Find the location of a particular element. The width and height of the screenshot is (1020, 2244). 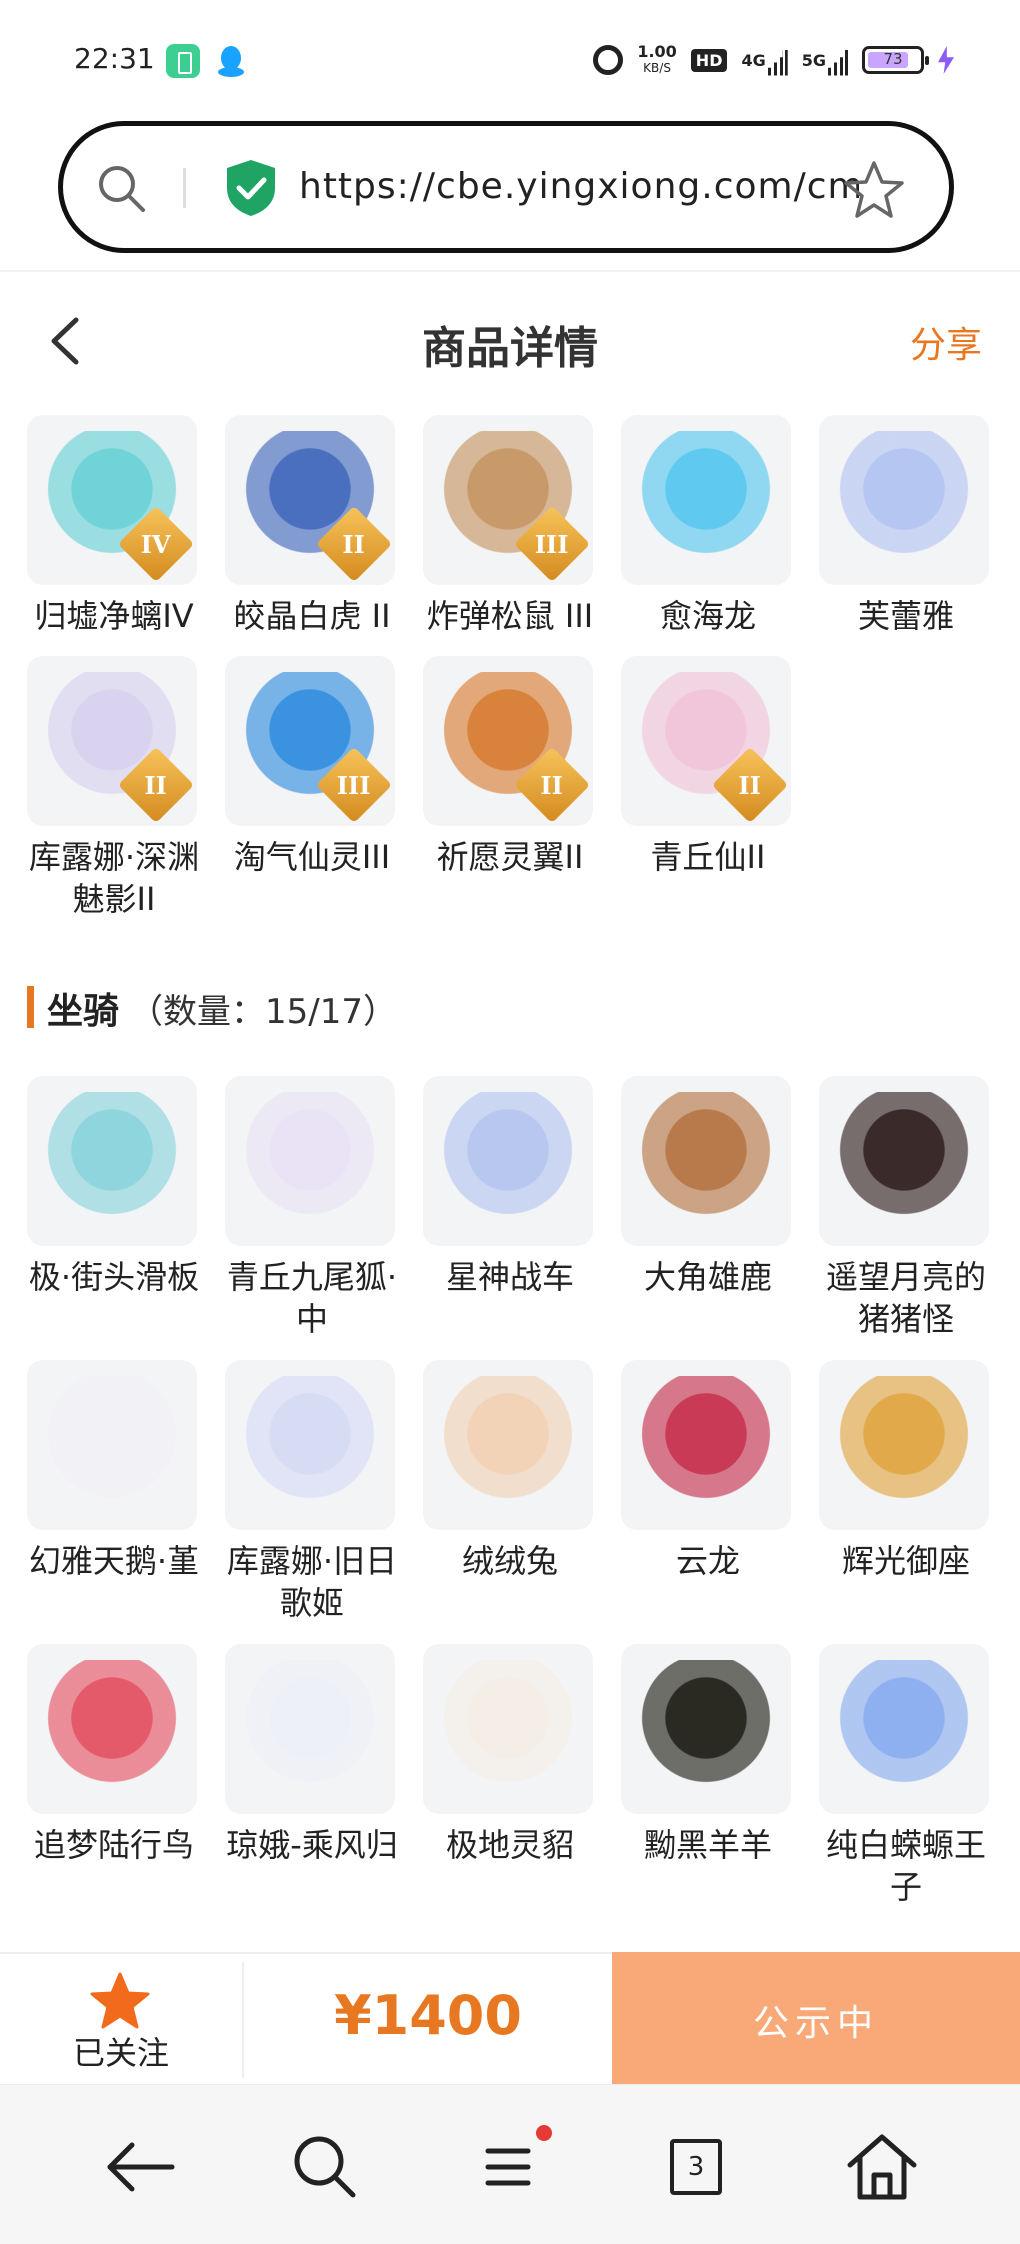

mount-tile: 绒绒兔 is located at coordinates (510, 1471).